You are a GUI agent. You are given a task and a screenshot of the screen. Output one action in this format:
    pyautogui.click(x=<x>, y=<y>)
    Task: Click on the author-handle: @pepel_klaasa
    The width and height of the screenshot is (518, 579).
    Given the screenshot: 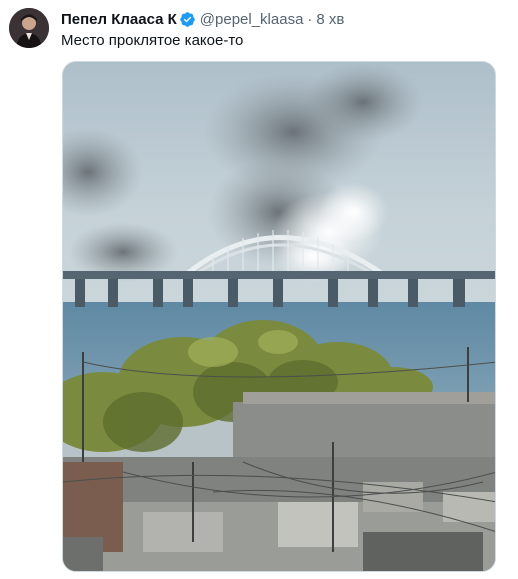 What is the action you would take?
    pyautogui.click(x=252, y=19)
    